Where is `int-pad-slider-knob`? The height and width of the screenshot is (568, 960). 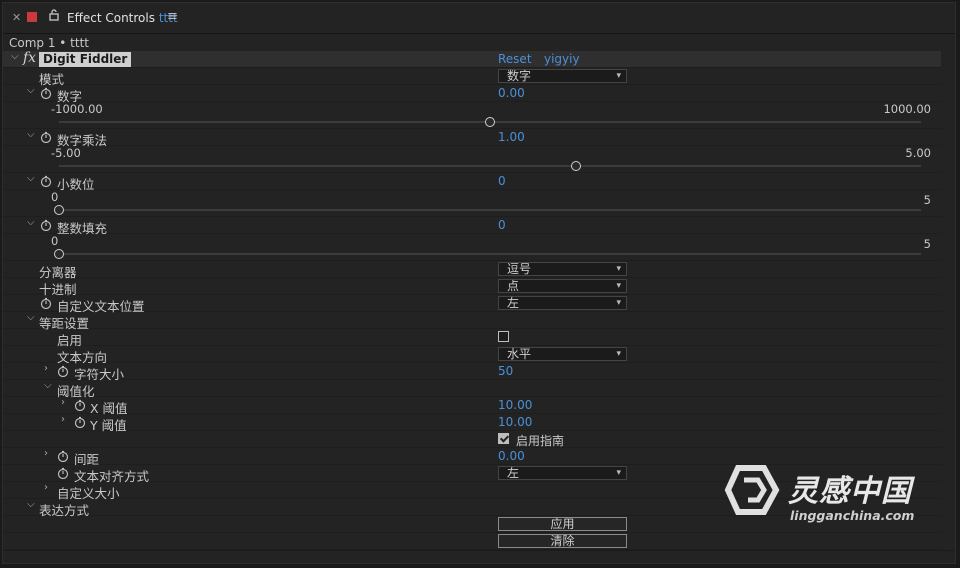 int-pad-slider-knob is located at coordinates (59, 254).